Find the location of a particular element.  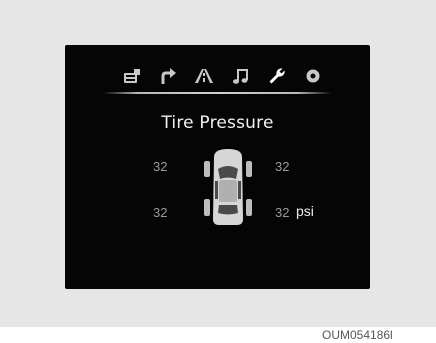

music-note-icon is located at coordinates (240, 76).